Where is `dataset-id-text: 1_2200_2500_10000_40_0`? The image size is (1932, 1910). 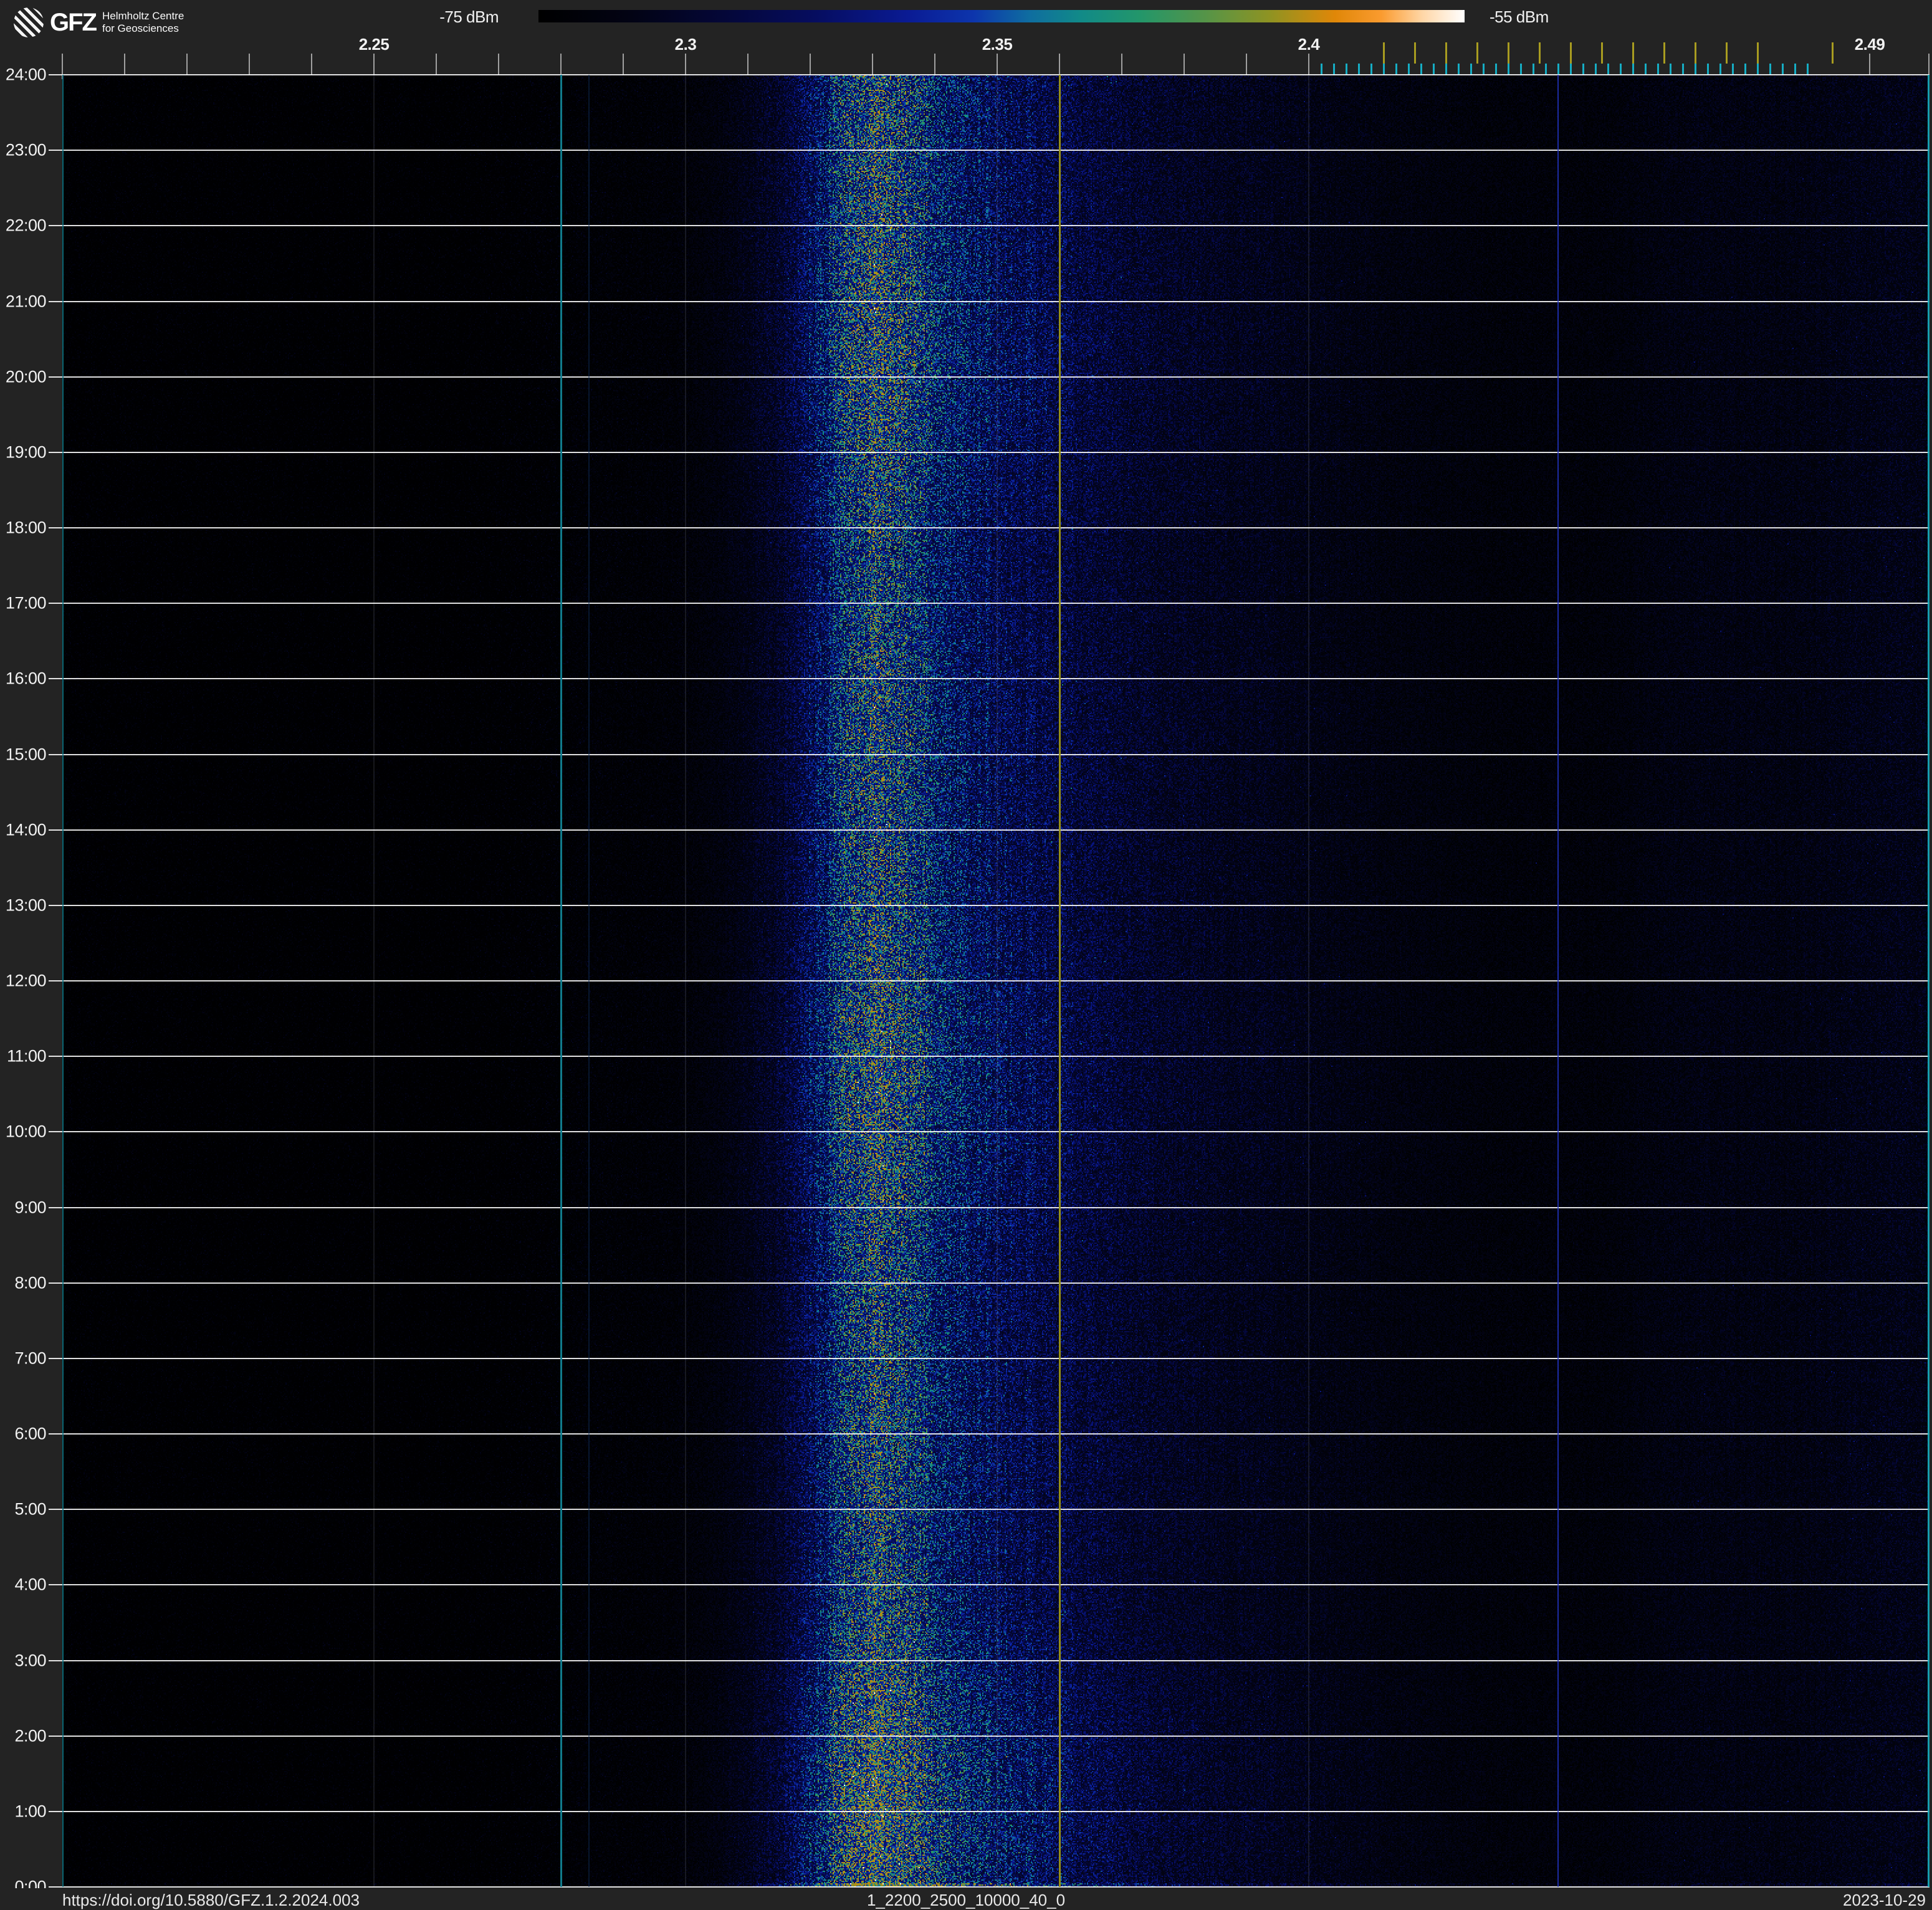
dataset-id-text: 1_2200_2500_10000_40_0 is located at coordinates (966, 1900).